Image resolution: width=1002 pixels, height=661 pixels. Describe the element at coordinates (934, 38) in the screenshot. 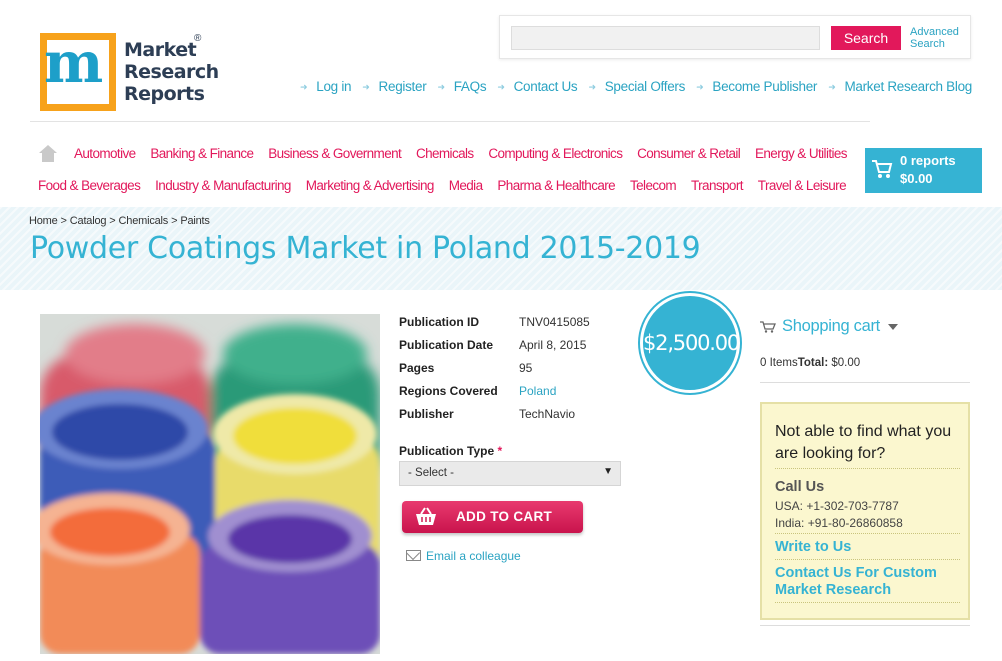

I see `advanced-search-link: Advanced Search` at that location.